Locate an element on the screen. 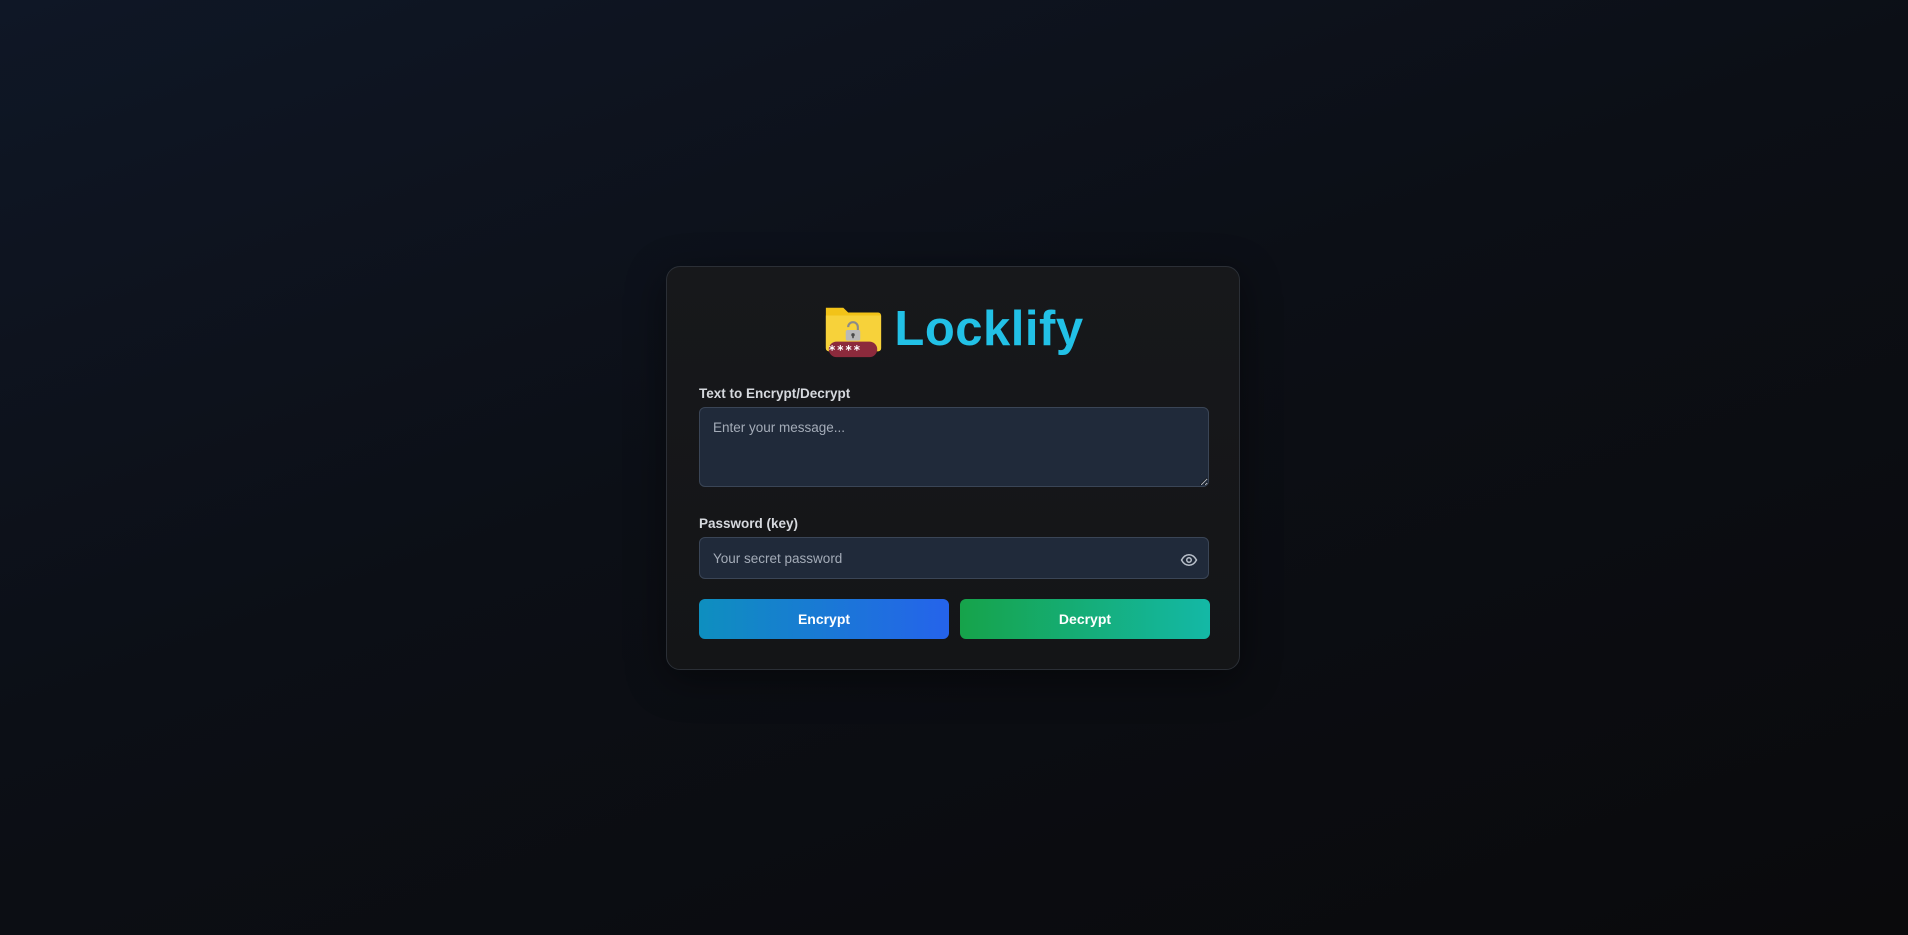 The height and width of the screenshot is (935, 1908). app-title: Locklify is located at coordinates (989, 328).